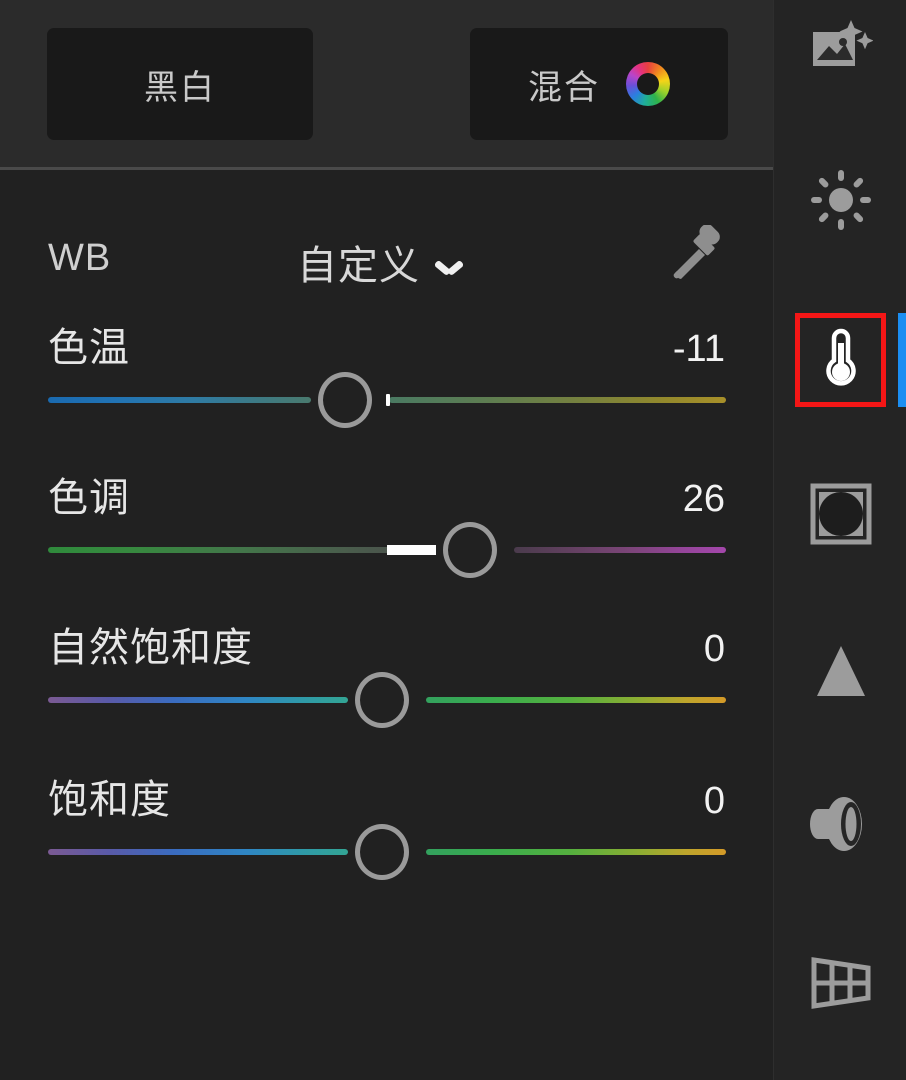 Image resolution: width=906 pixels, height=1080 pixels. I want to click on tool-sidebar, so click(839, 540).